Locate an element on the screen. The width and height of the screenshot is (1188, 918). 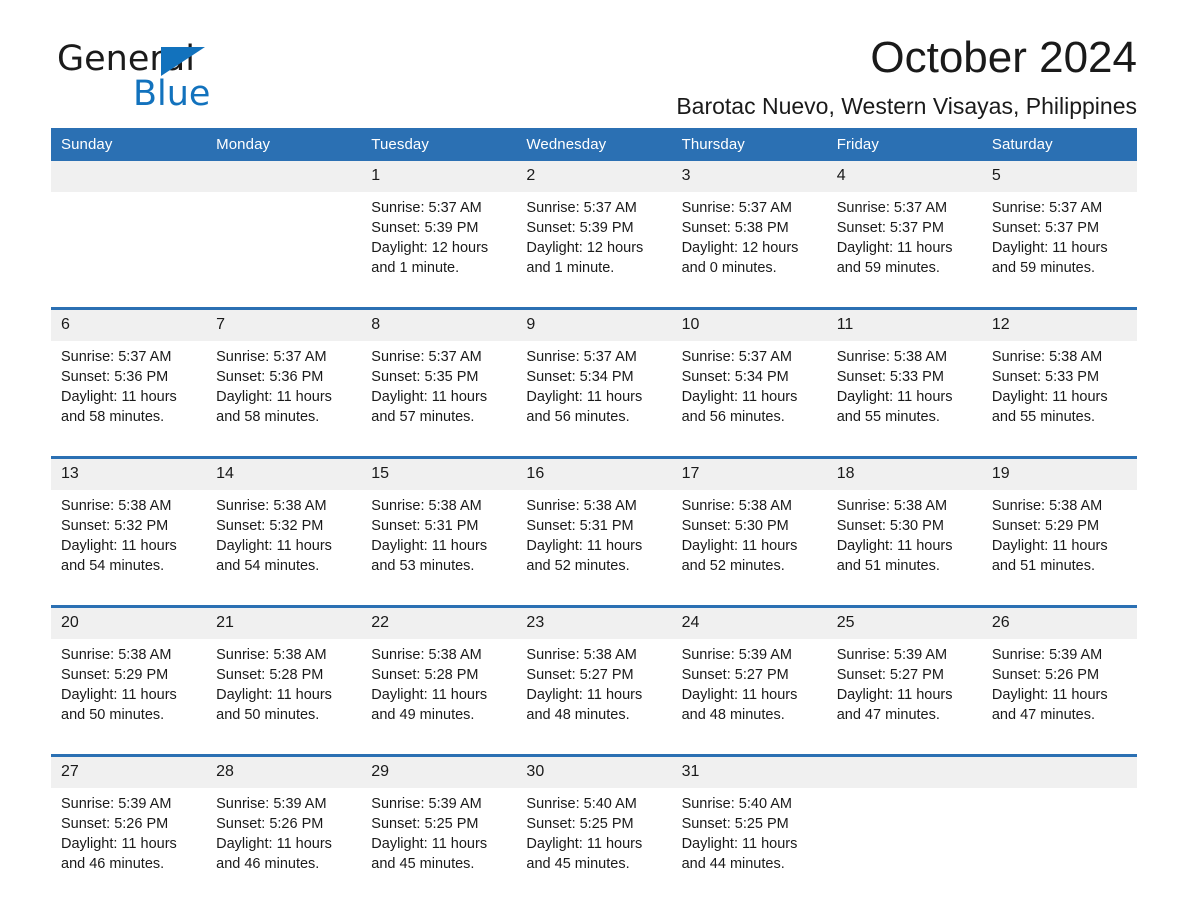
day-number: 26 is located at coordinates (1059, 622).